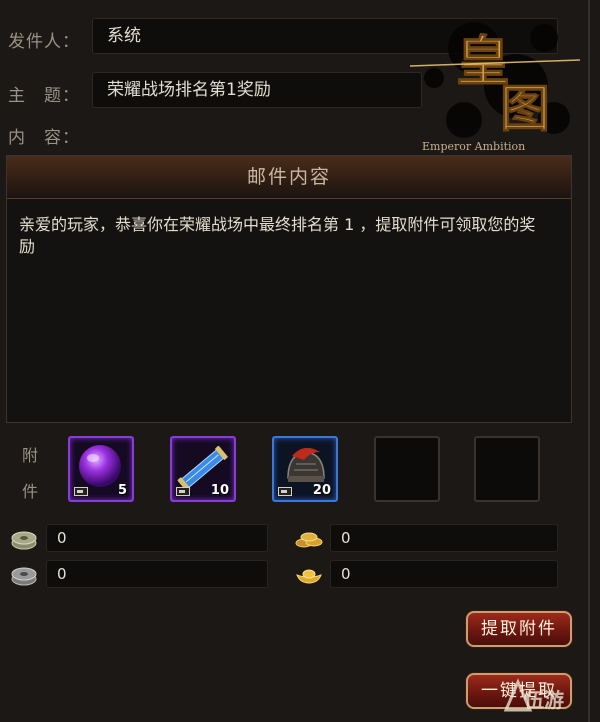 The image size is (600, 722). What do you see at coordinates (101, 469) in the screenshot?
I see `attachment-slot-1: 5` at bounding box center [101, 469].